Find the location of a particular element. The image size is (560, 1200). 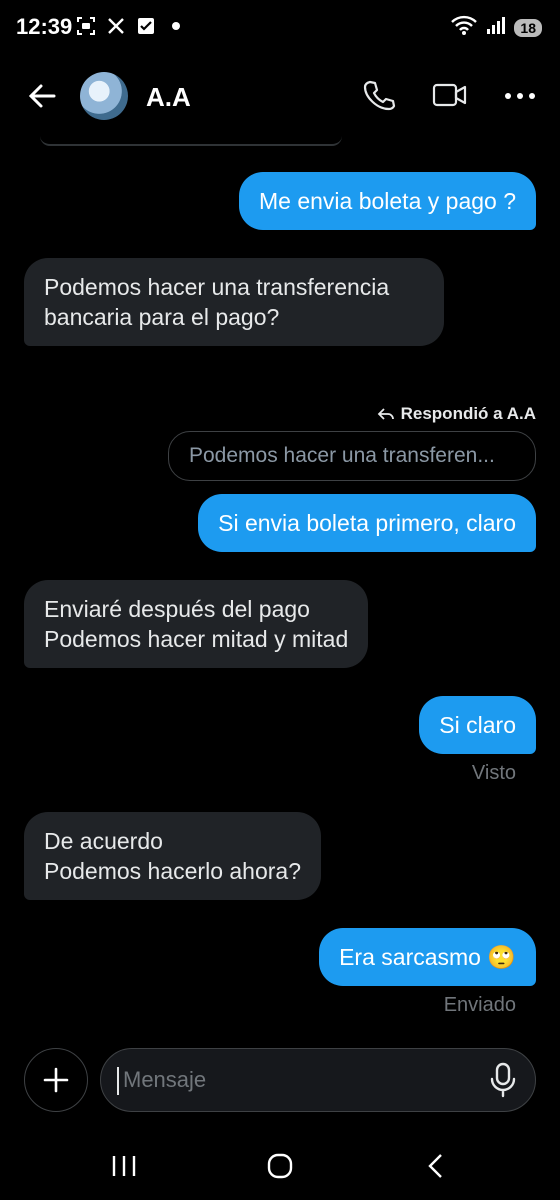

add-attachment-button is located at coordinates (56, 1080).